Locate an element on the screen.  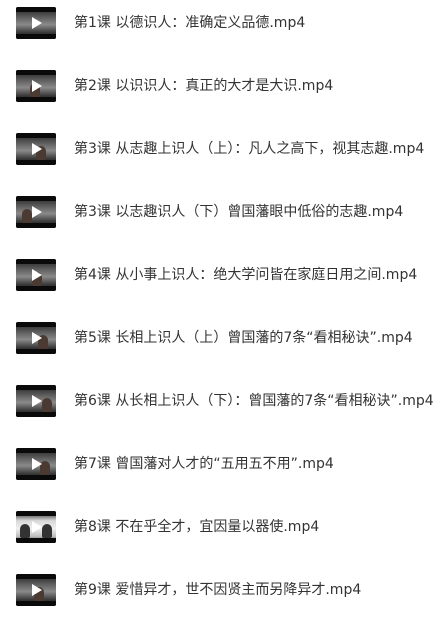
file-row-4: 第3课 以志趣识人（下）曾国藩眼中低俗的志趣.mp4 is located at coordinates (218, 212).